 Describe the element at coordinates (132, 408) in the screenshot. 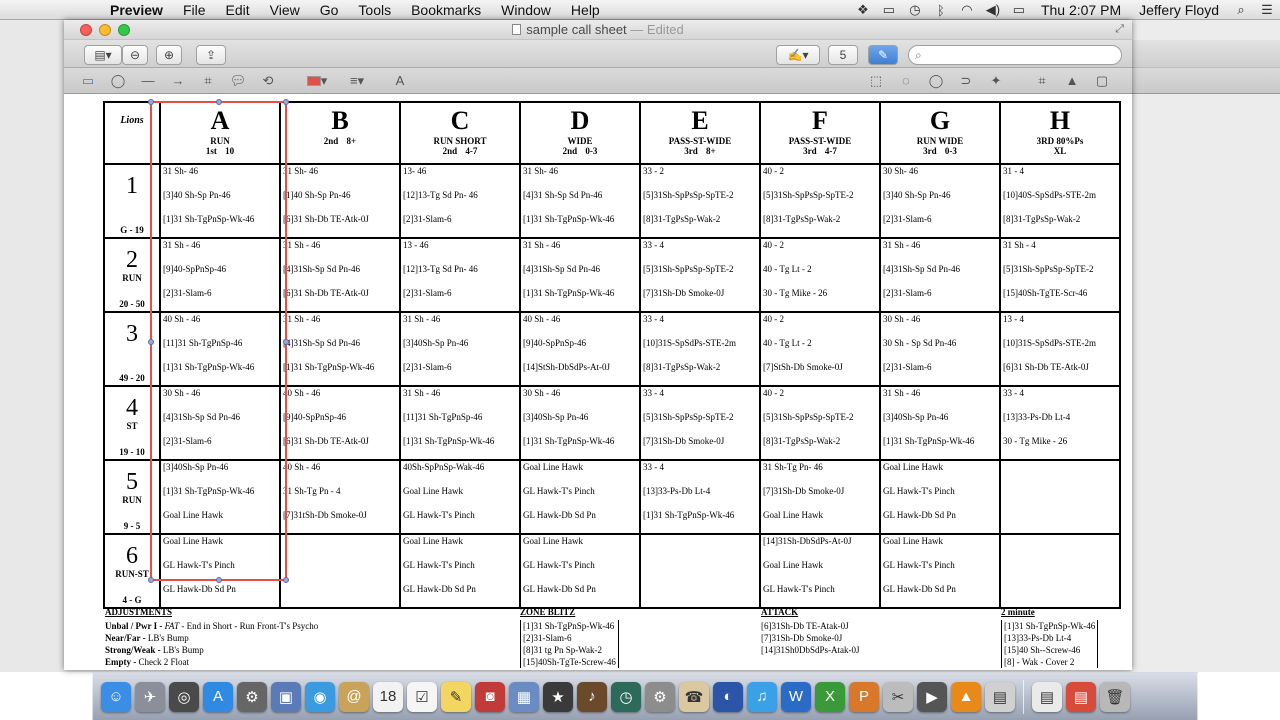

I see `row-number: 4` at that location.